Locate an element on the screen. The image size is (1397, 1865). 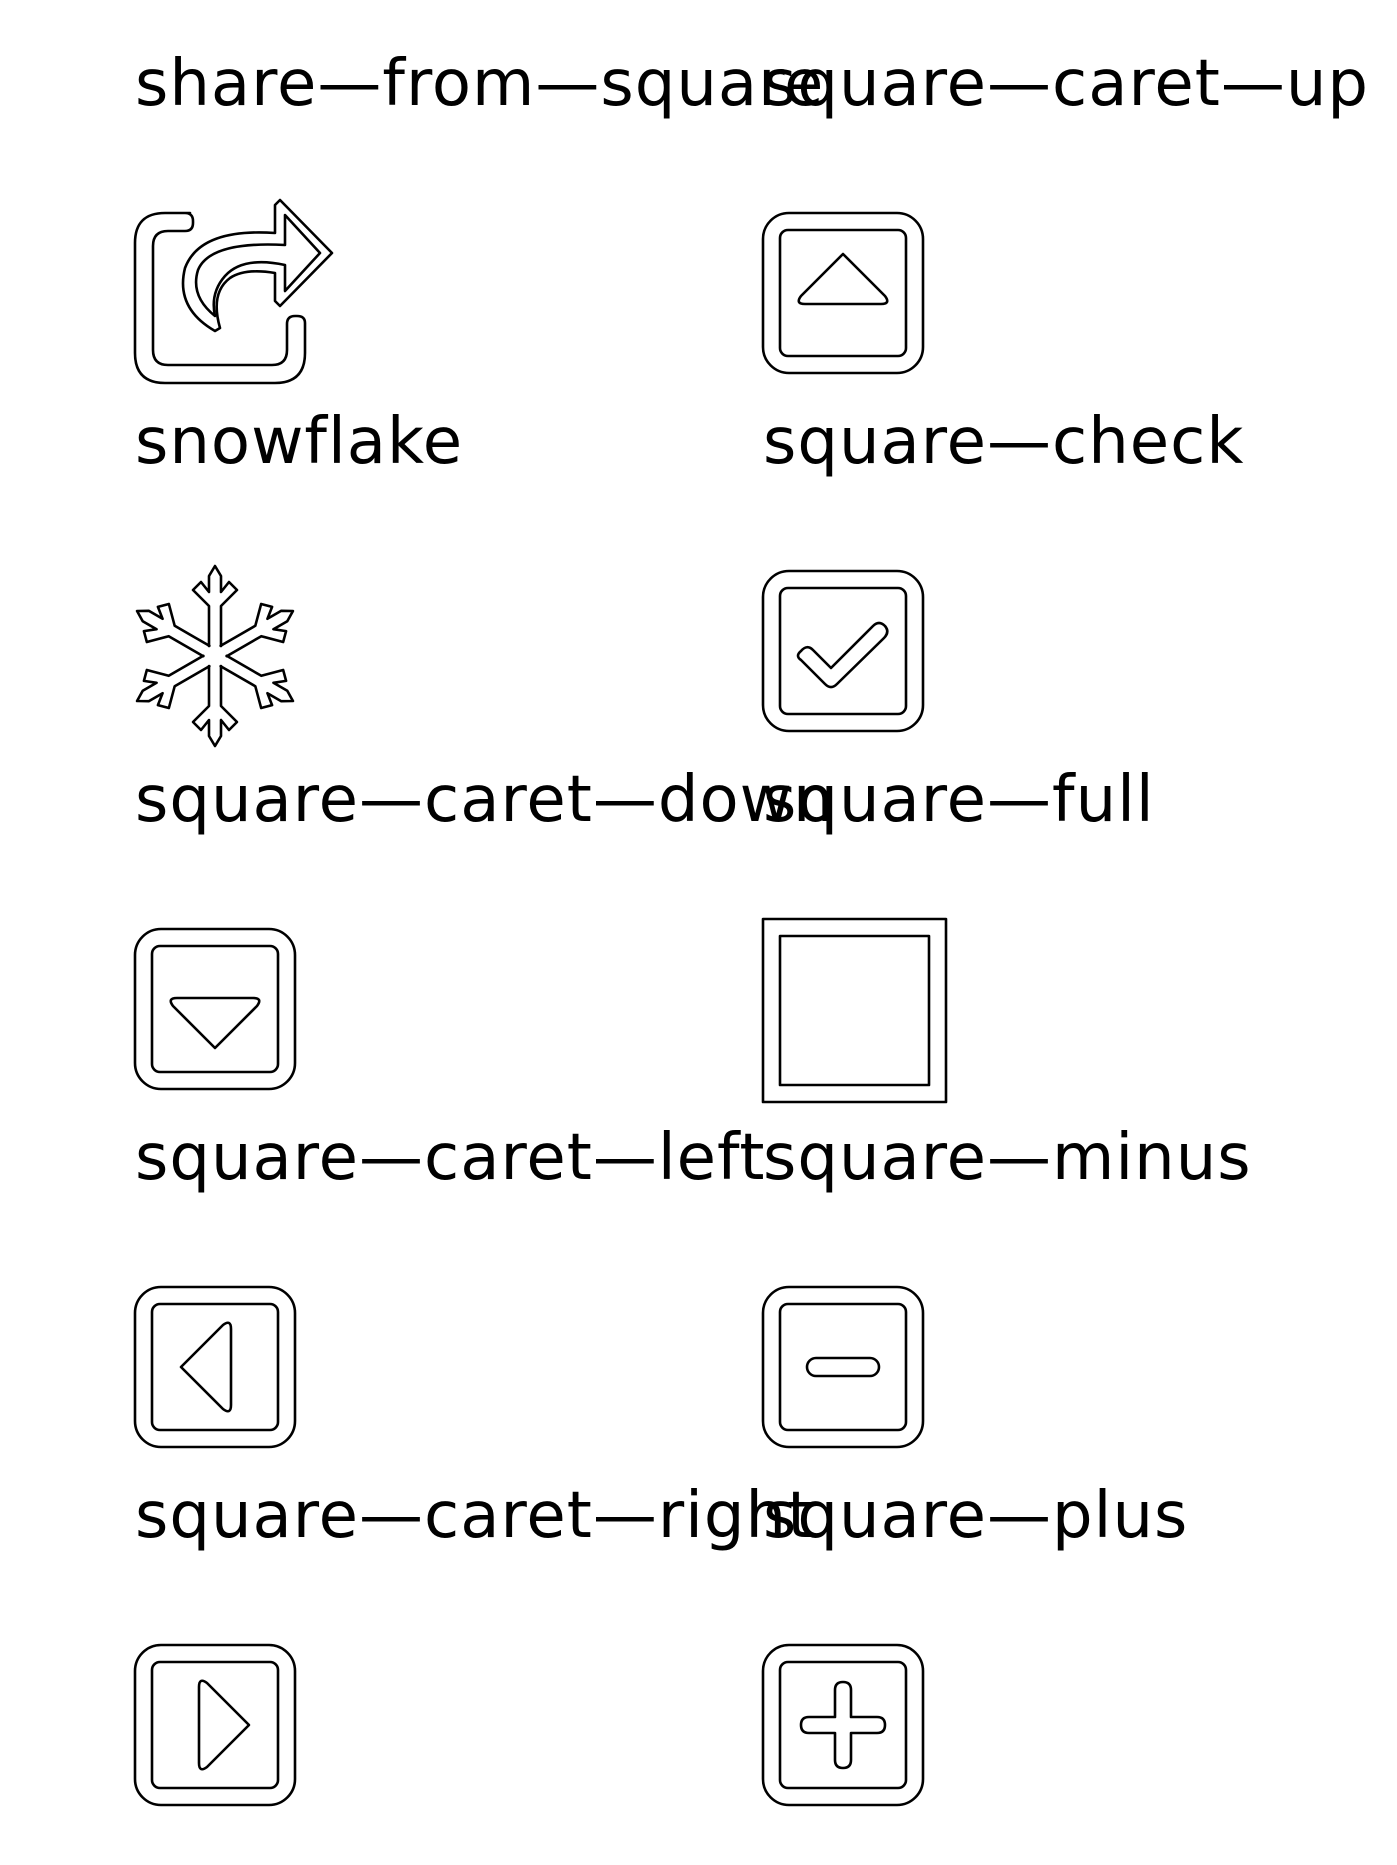
icon-label: square—caret—down is located at coordinates (485, 800).